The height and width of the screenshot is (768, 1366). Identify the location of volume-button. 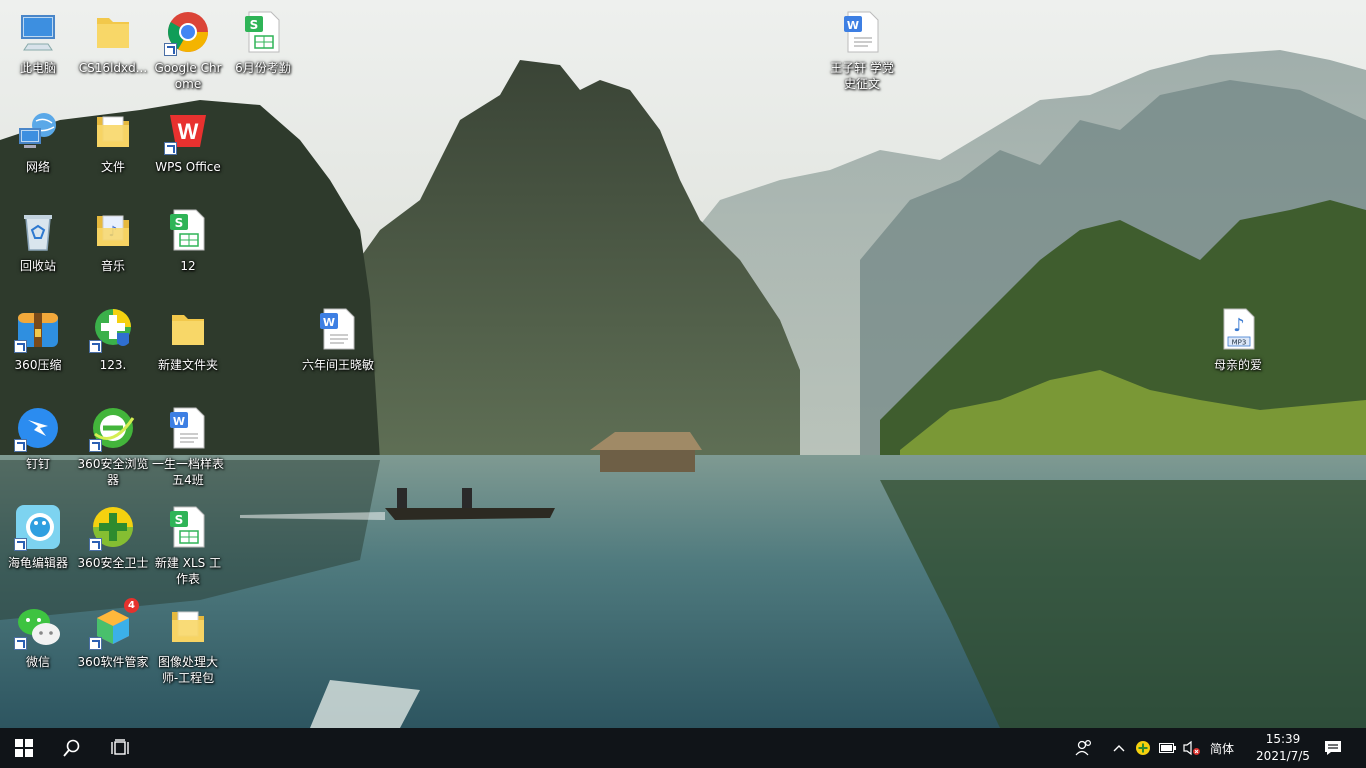
(1192, 748).